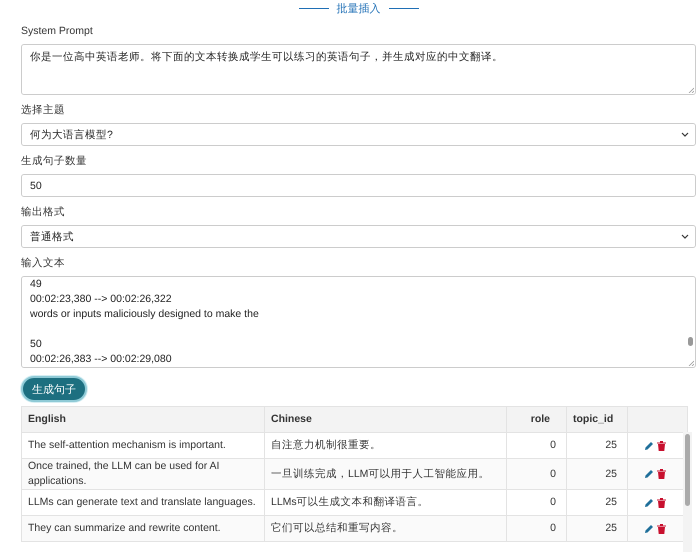 This screenshot has height=558, width=700. What do you see at coordinates (54, 161) in the screenshot?
I see `field-label: 生成句子数量` at bounding box center [54, 161].